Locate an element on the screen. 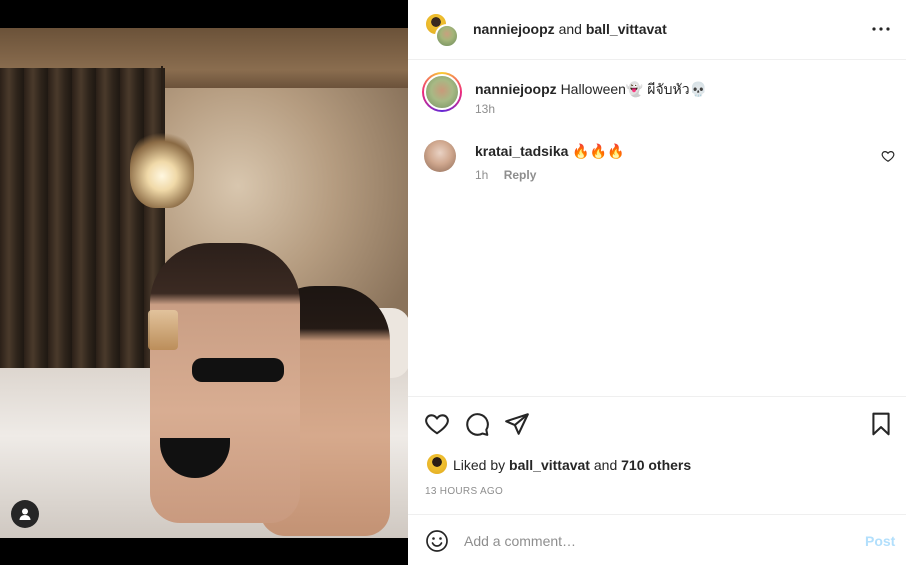  caption-text-line: nanniejoopz Halloween👻 ผีจับหัว💀 is located at coordinates (591, 90).